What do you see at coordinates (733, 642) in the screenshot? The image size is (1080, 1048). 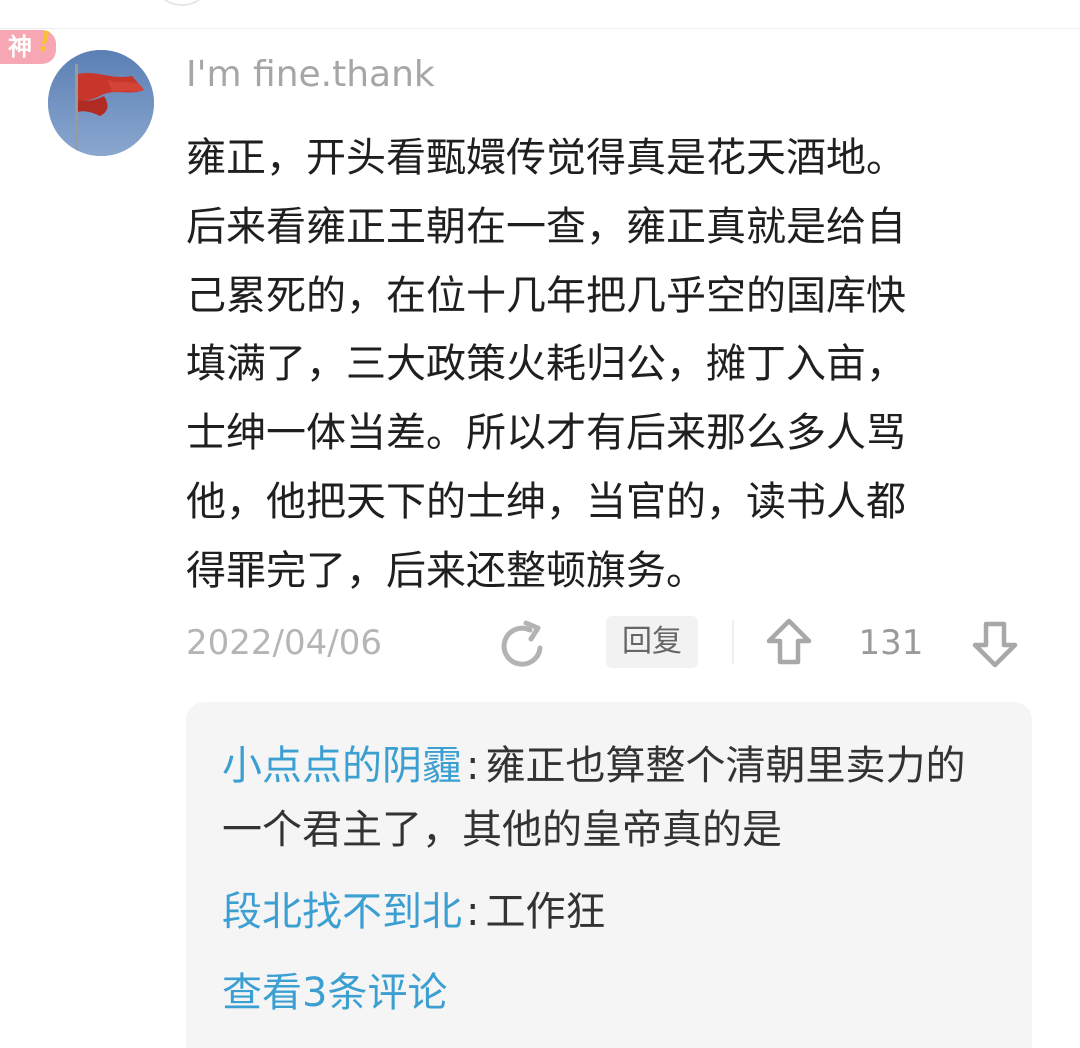 I see `action-divider` at bounding box center [733, 642].